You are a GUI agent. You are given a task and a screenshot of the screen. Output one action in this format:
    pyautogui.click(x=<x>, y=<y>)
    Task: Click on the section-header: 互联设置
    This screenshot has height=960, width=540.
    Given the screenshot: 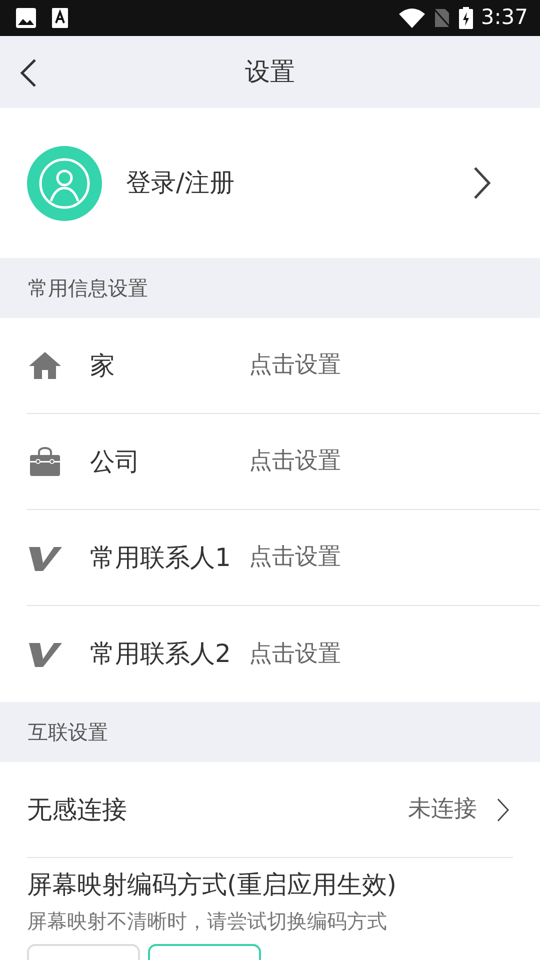 What is the action you would take?
    pyautogui.click(x=270, y=732)
    